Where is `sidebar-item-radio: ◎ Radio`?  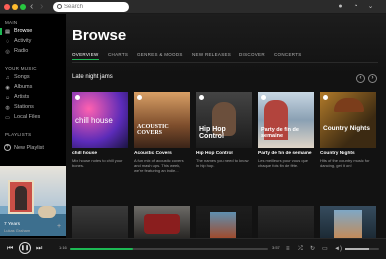
sidebar-item-radio: ◎ Radio is located at coordinates (34, 51).